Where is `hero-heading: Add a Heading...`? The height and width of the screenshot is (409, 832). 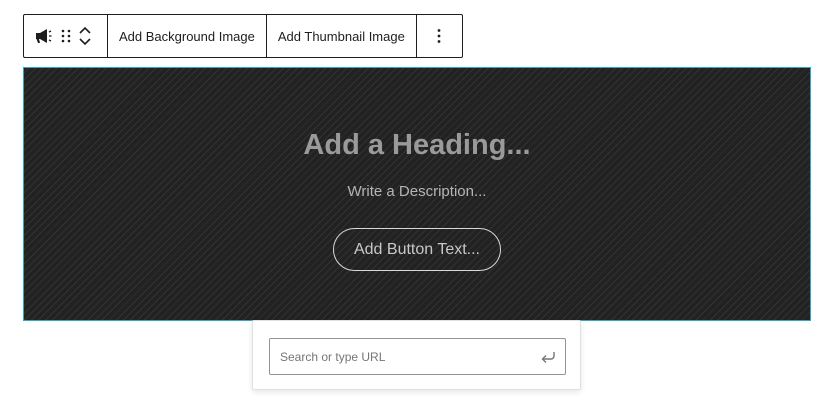 hero-heading: Add a Heading... is located at coordinates (417, 145).